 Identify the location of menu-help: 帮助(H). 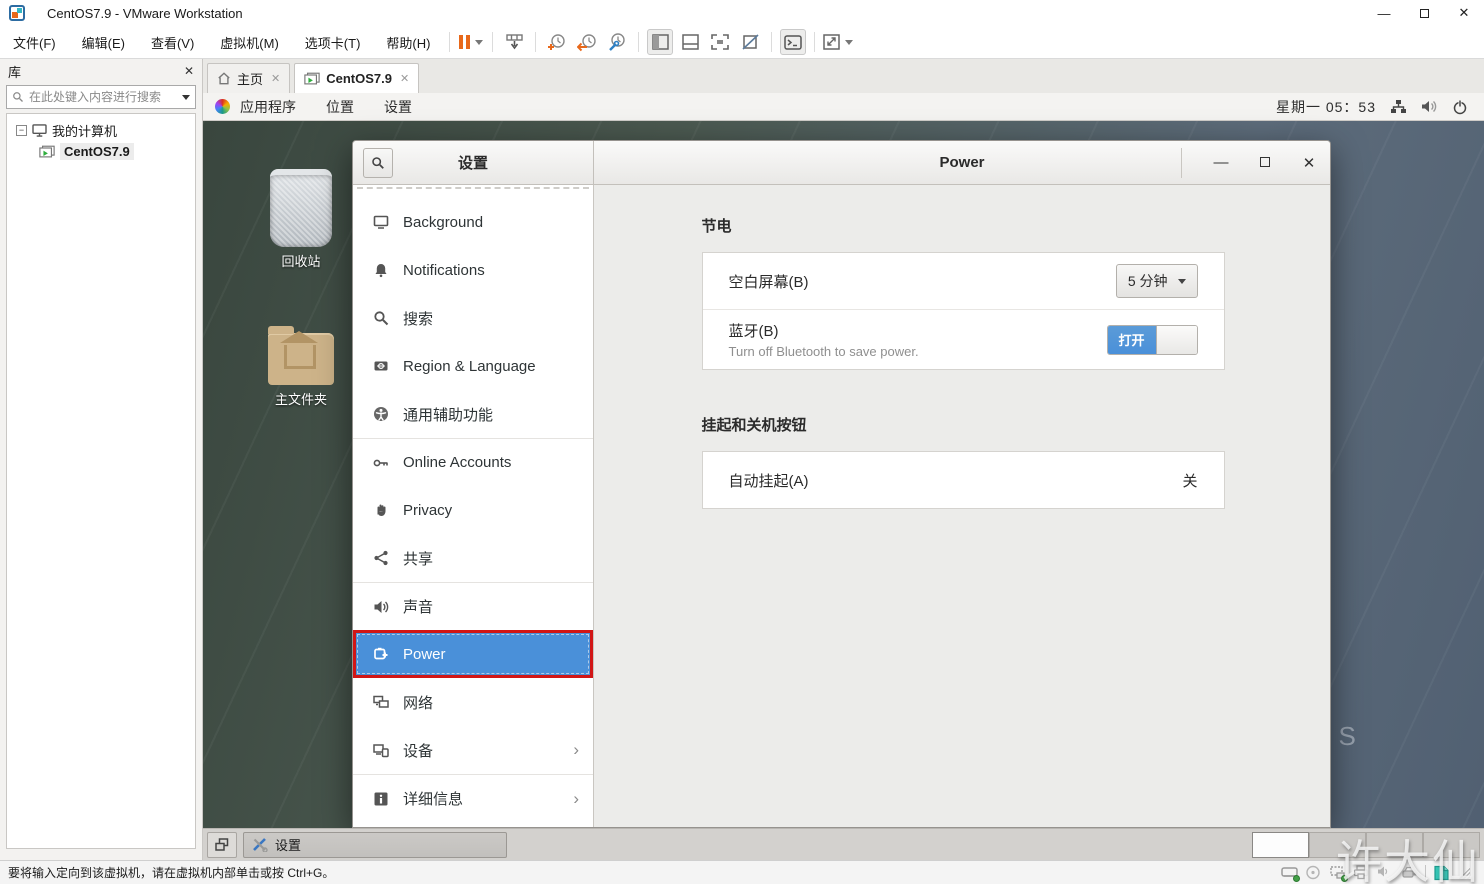
(408, 42).